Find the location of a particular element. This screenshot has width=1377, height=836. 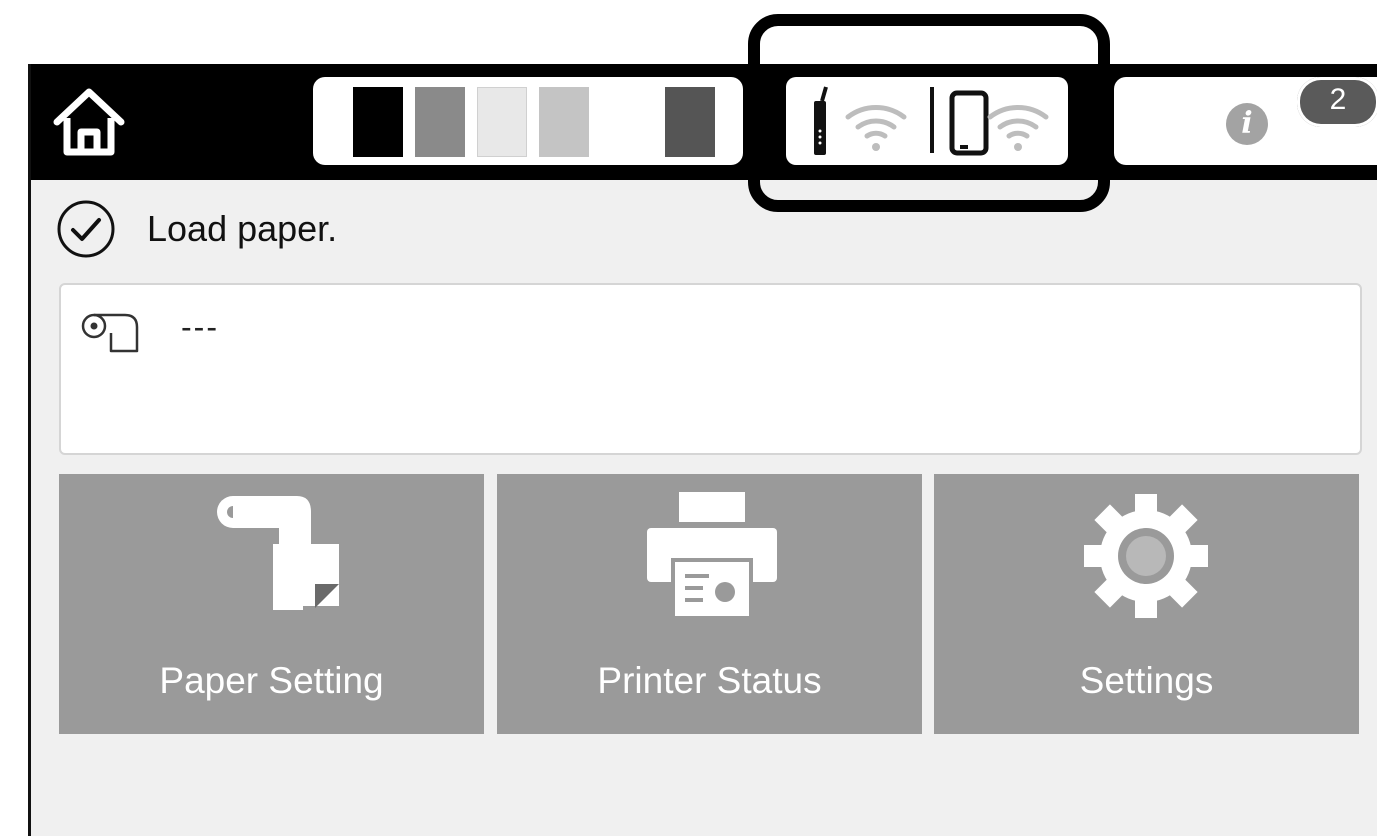

wifi-direct-icon is located at coordinates (999, 123).